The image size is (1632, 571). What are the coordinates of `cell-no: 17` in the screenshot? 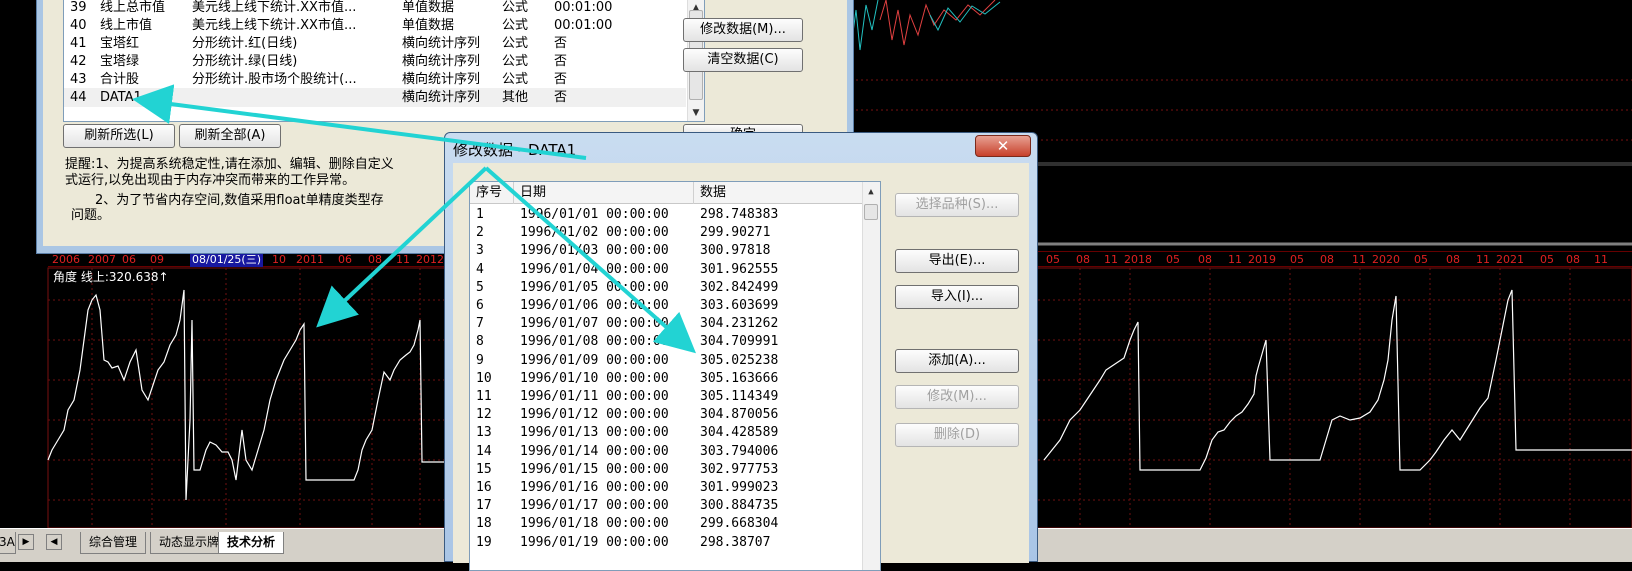 It's located at (484, 506).